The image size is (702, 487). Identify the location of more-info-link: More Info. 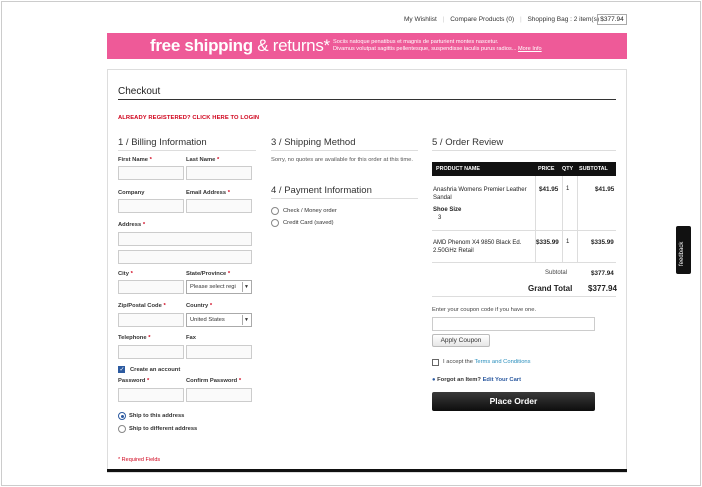
(530, 49).